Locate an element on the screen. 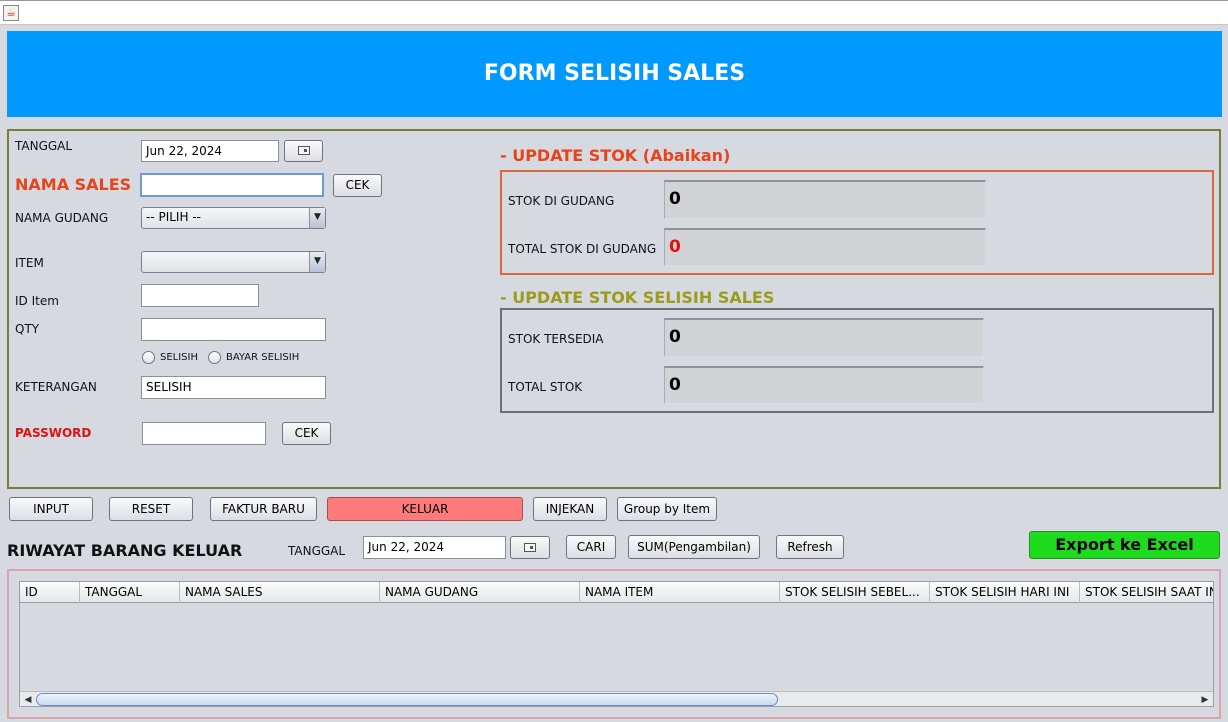  tanggal-calendar-button is located at coordinates (303, 151).